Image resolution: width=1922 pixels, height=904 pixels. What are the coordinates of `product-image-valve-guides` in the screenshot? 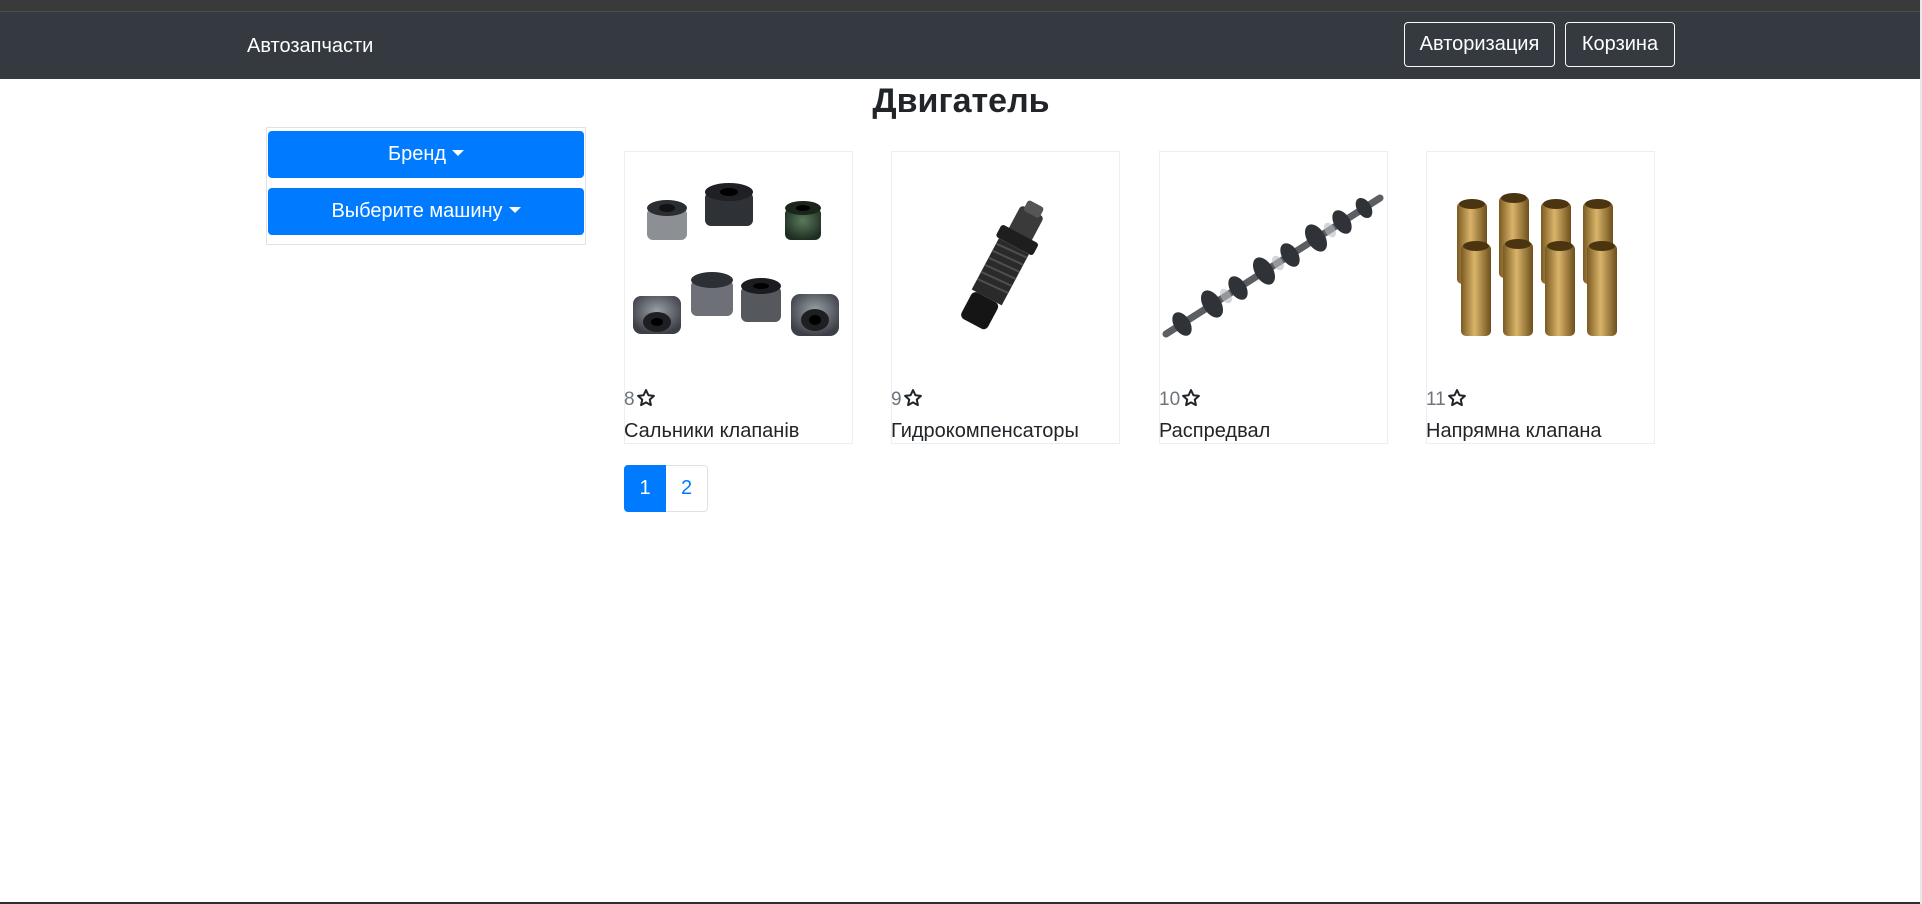 It's located at (1537, 264).